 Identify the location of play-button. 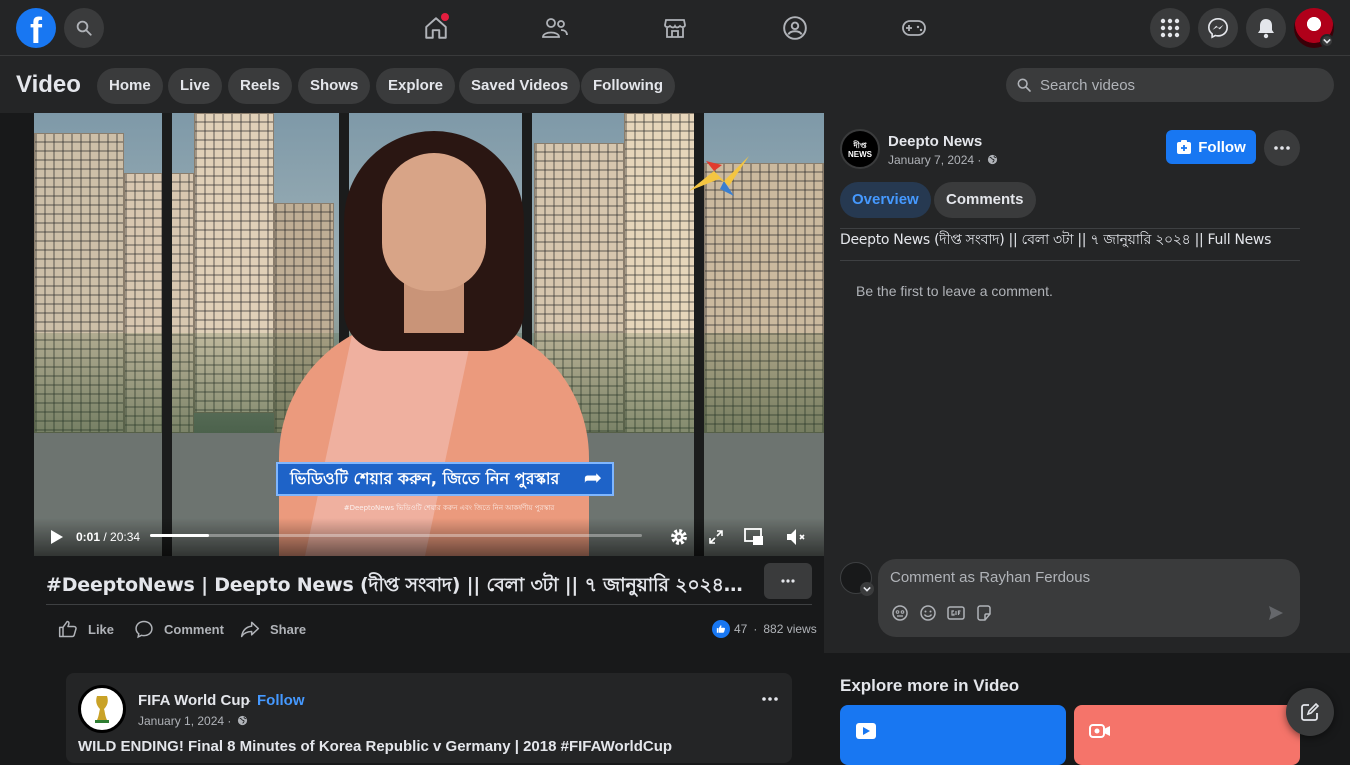
(57, 537).